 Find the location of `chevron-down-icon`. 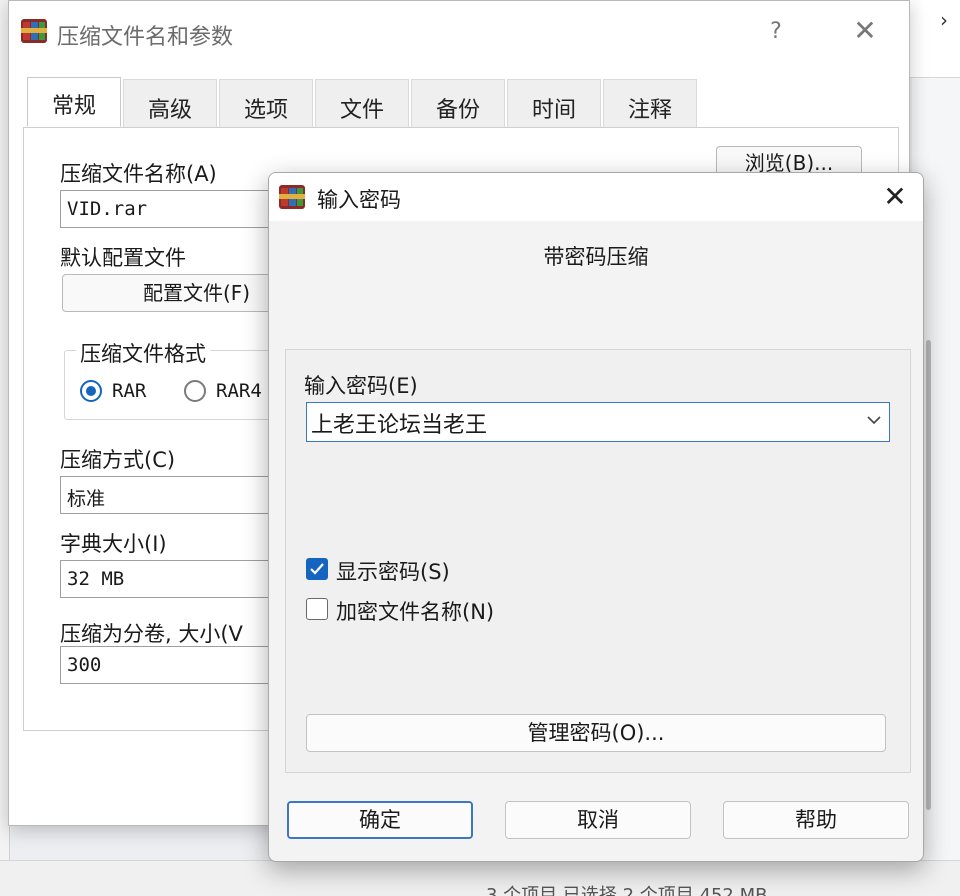

chevron-down-icon is located at coordinates (874, 420).